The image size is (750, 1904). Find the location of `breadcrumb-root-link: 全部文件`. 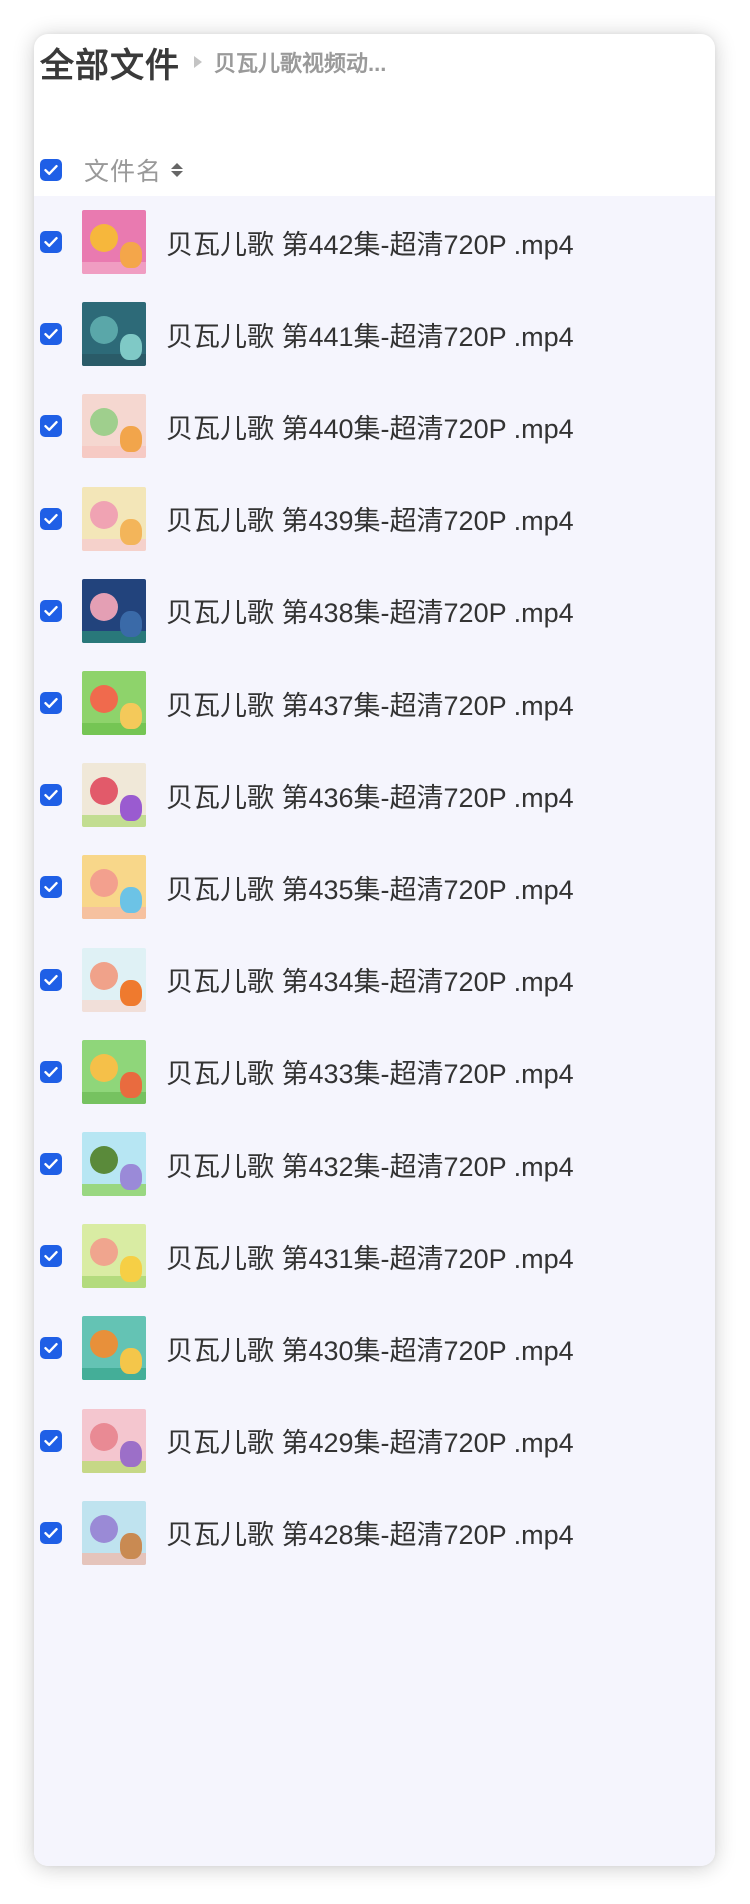

breadcrumb-root-link: 全部文件 is located at coordinates (110, 62).